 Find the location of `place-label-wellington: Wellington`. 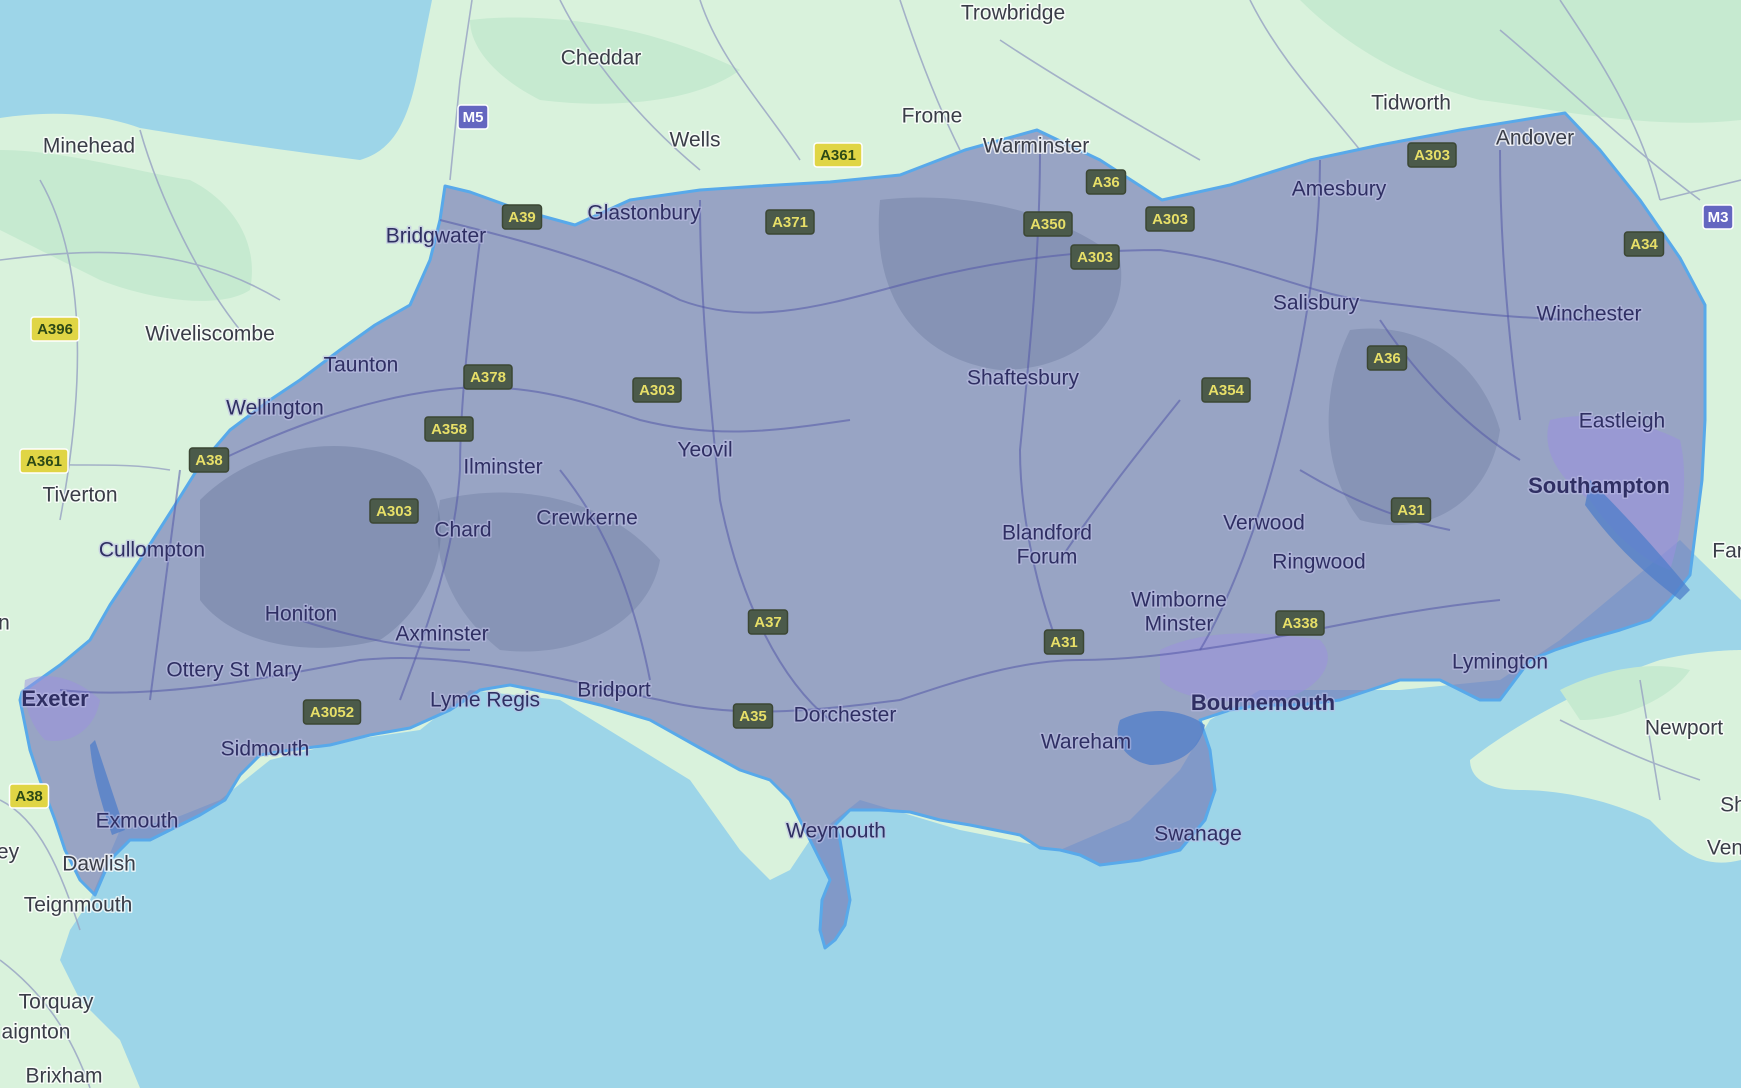

place-label-wellington: Wellington is located at coordinates (275, 408).